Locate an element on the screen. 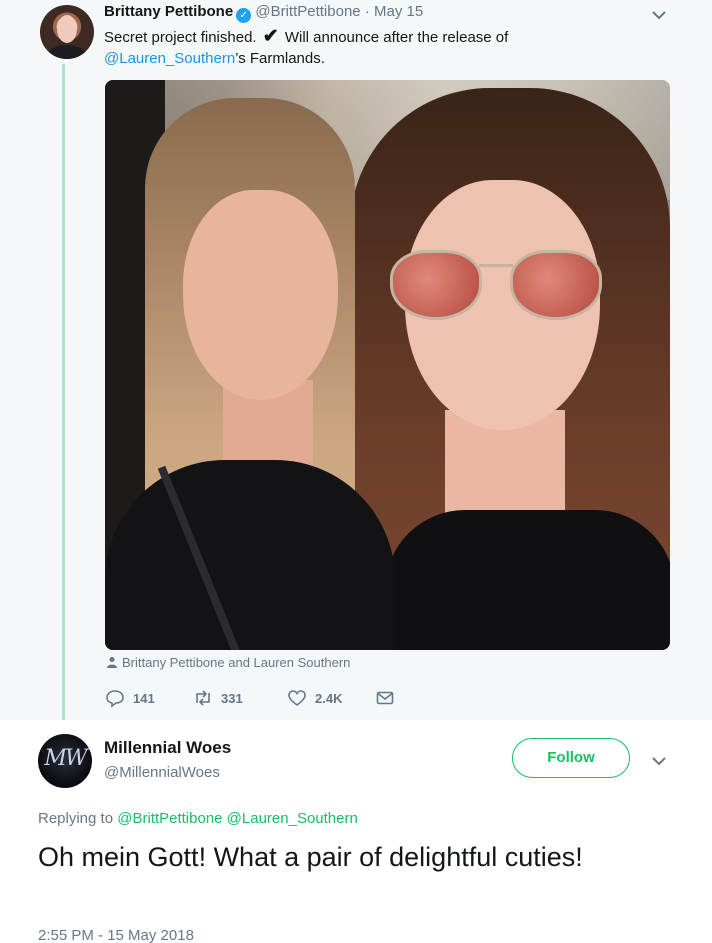  tweet-timestamp: 2:55 PM - 15 May 2018 is located at coordinates (116, 935).